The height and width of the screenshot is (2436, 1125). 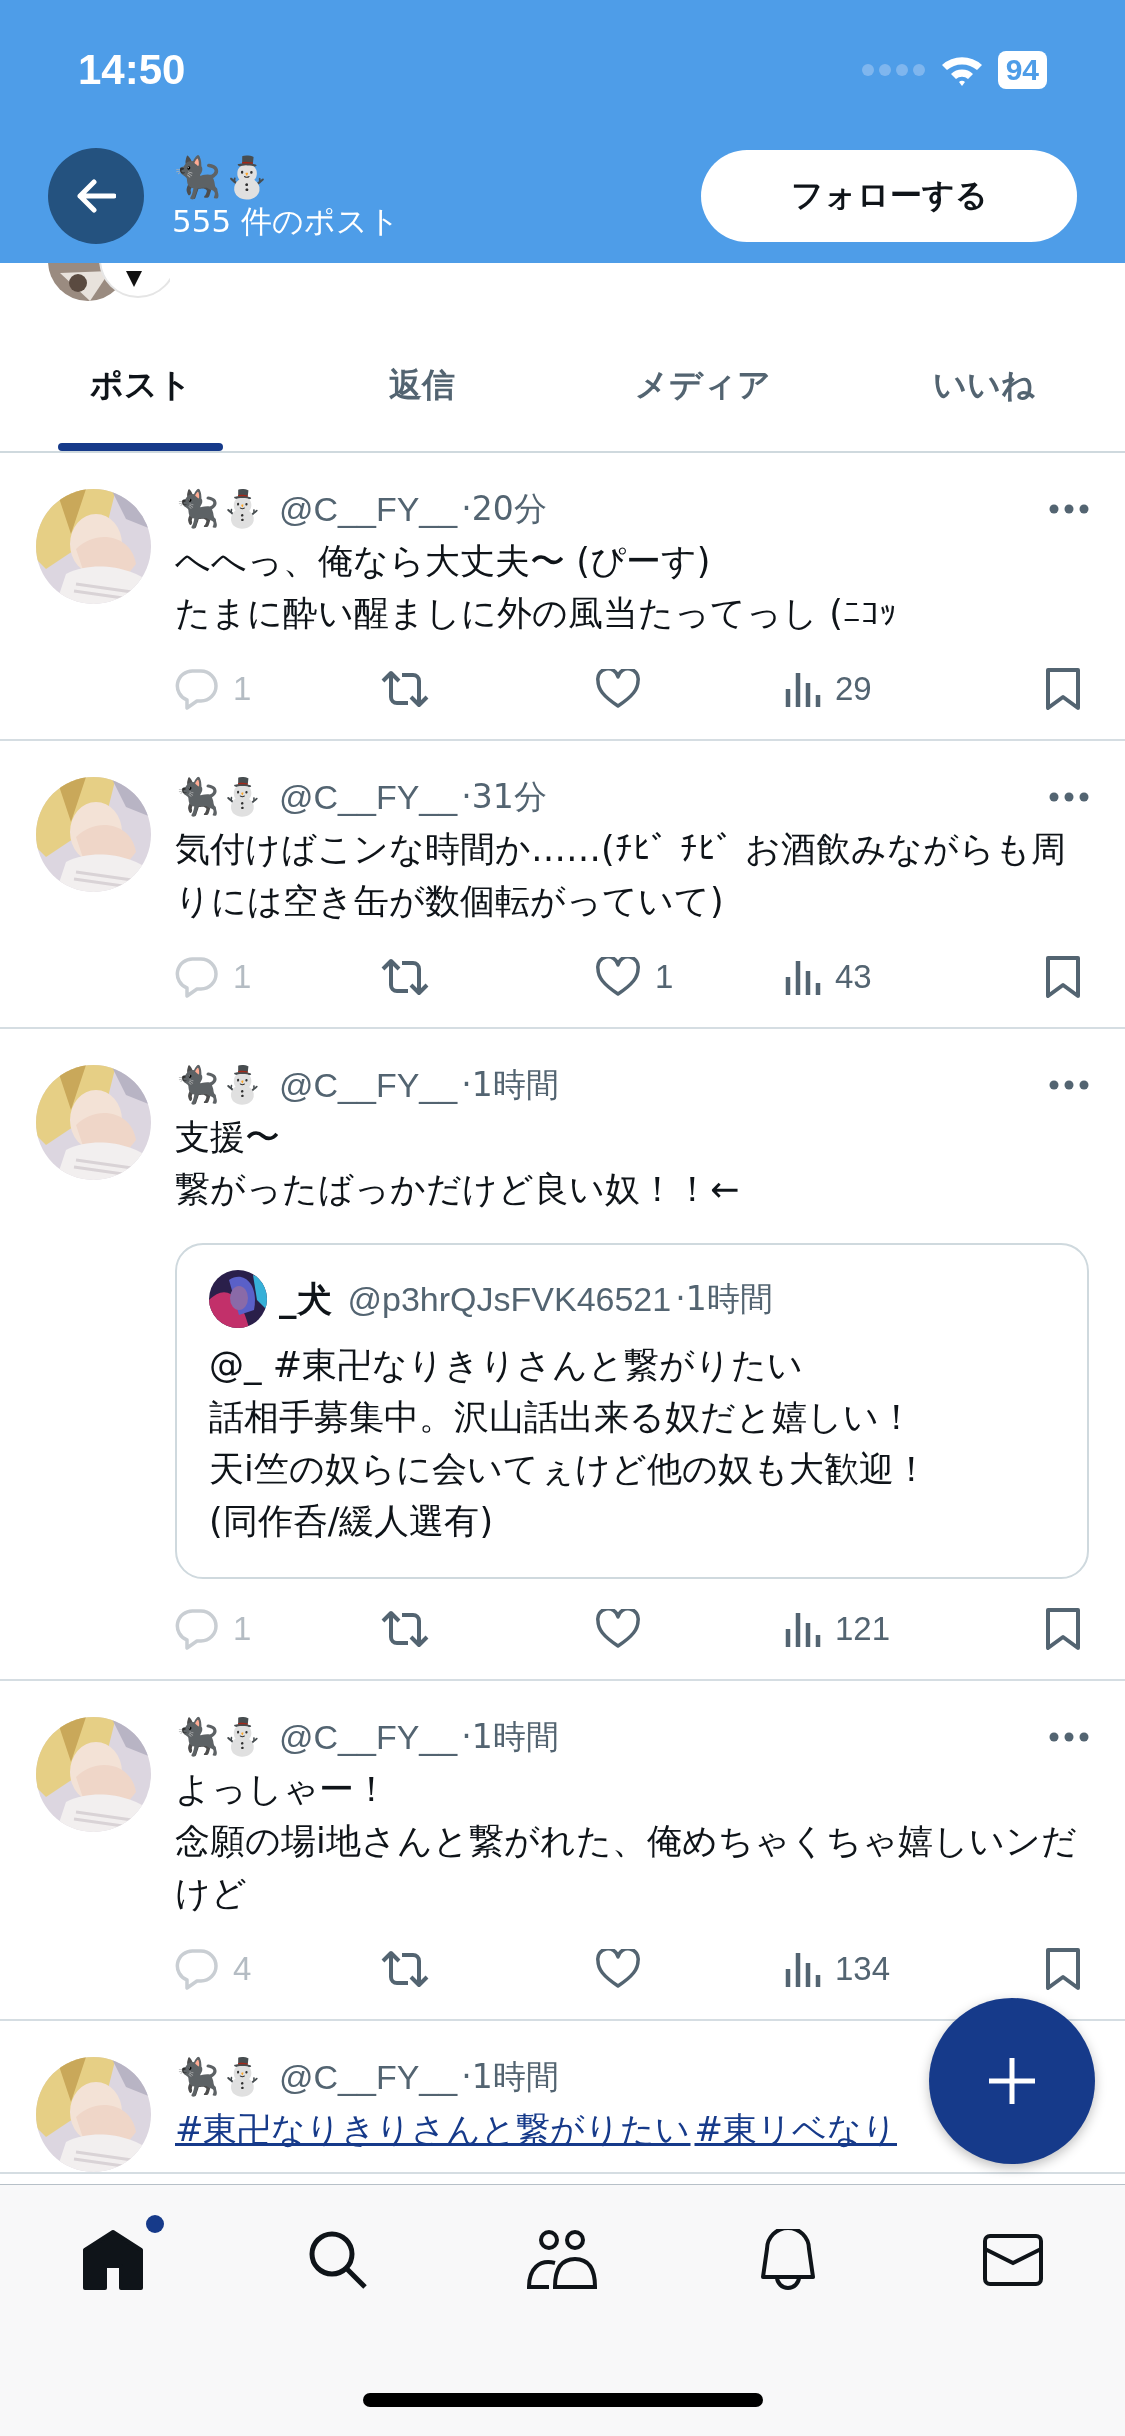 I want to click on status-time: 14:50, so click(x=132, y=70).